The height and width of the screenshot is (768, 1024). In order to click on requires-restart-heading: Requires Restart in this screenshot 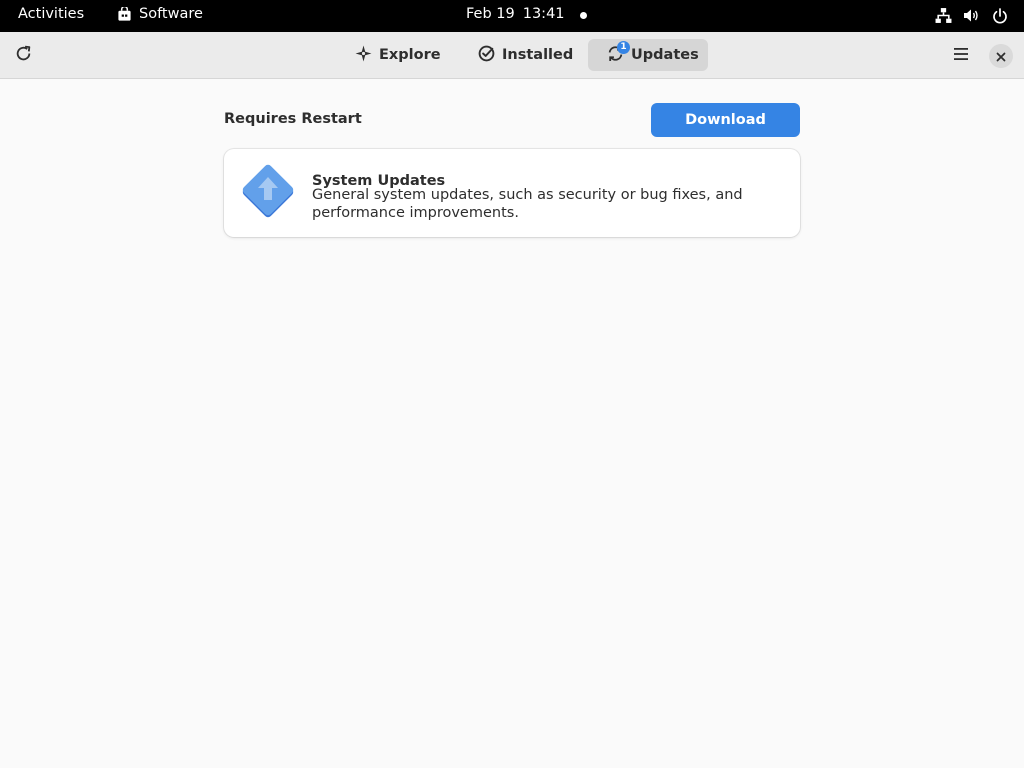, I will do `click(293, 119)`.